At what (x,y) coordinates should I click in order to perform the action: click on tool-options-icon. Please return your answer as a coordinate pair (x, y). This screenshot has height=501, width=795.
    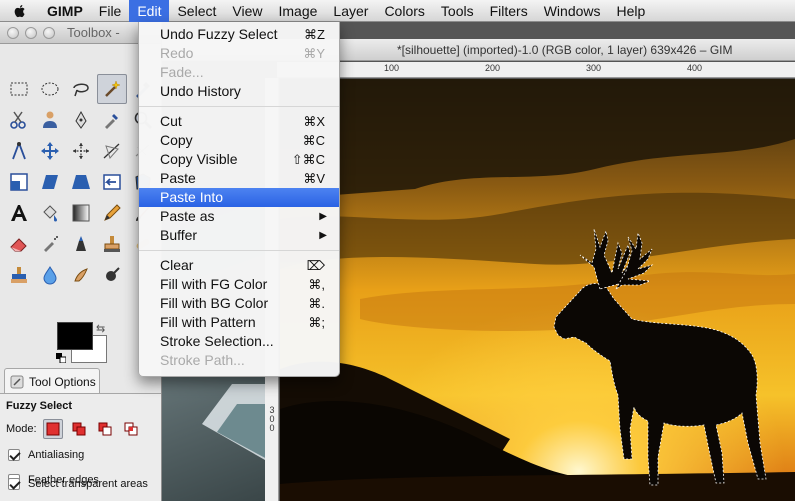
    Looking at the image, I should click on (17, 381).